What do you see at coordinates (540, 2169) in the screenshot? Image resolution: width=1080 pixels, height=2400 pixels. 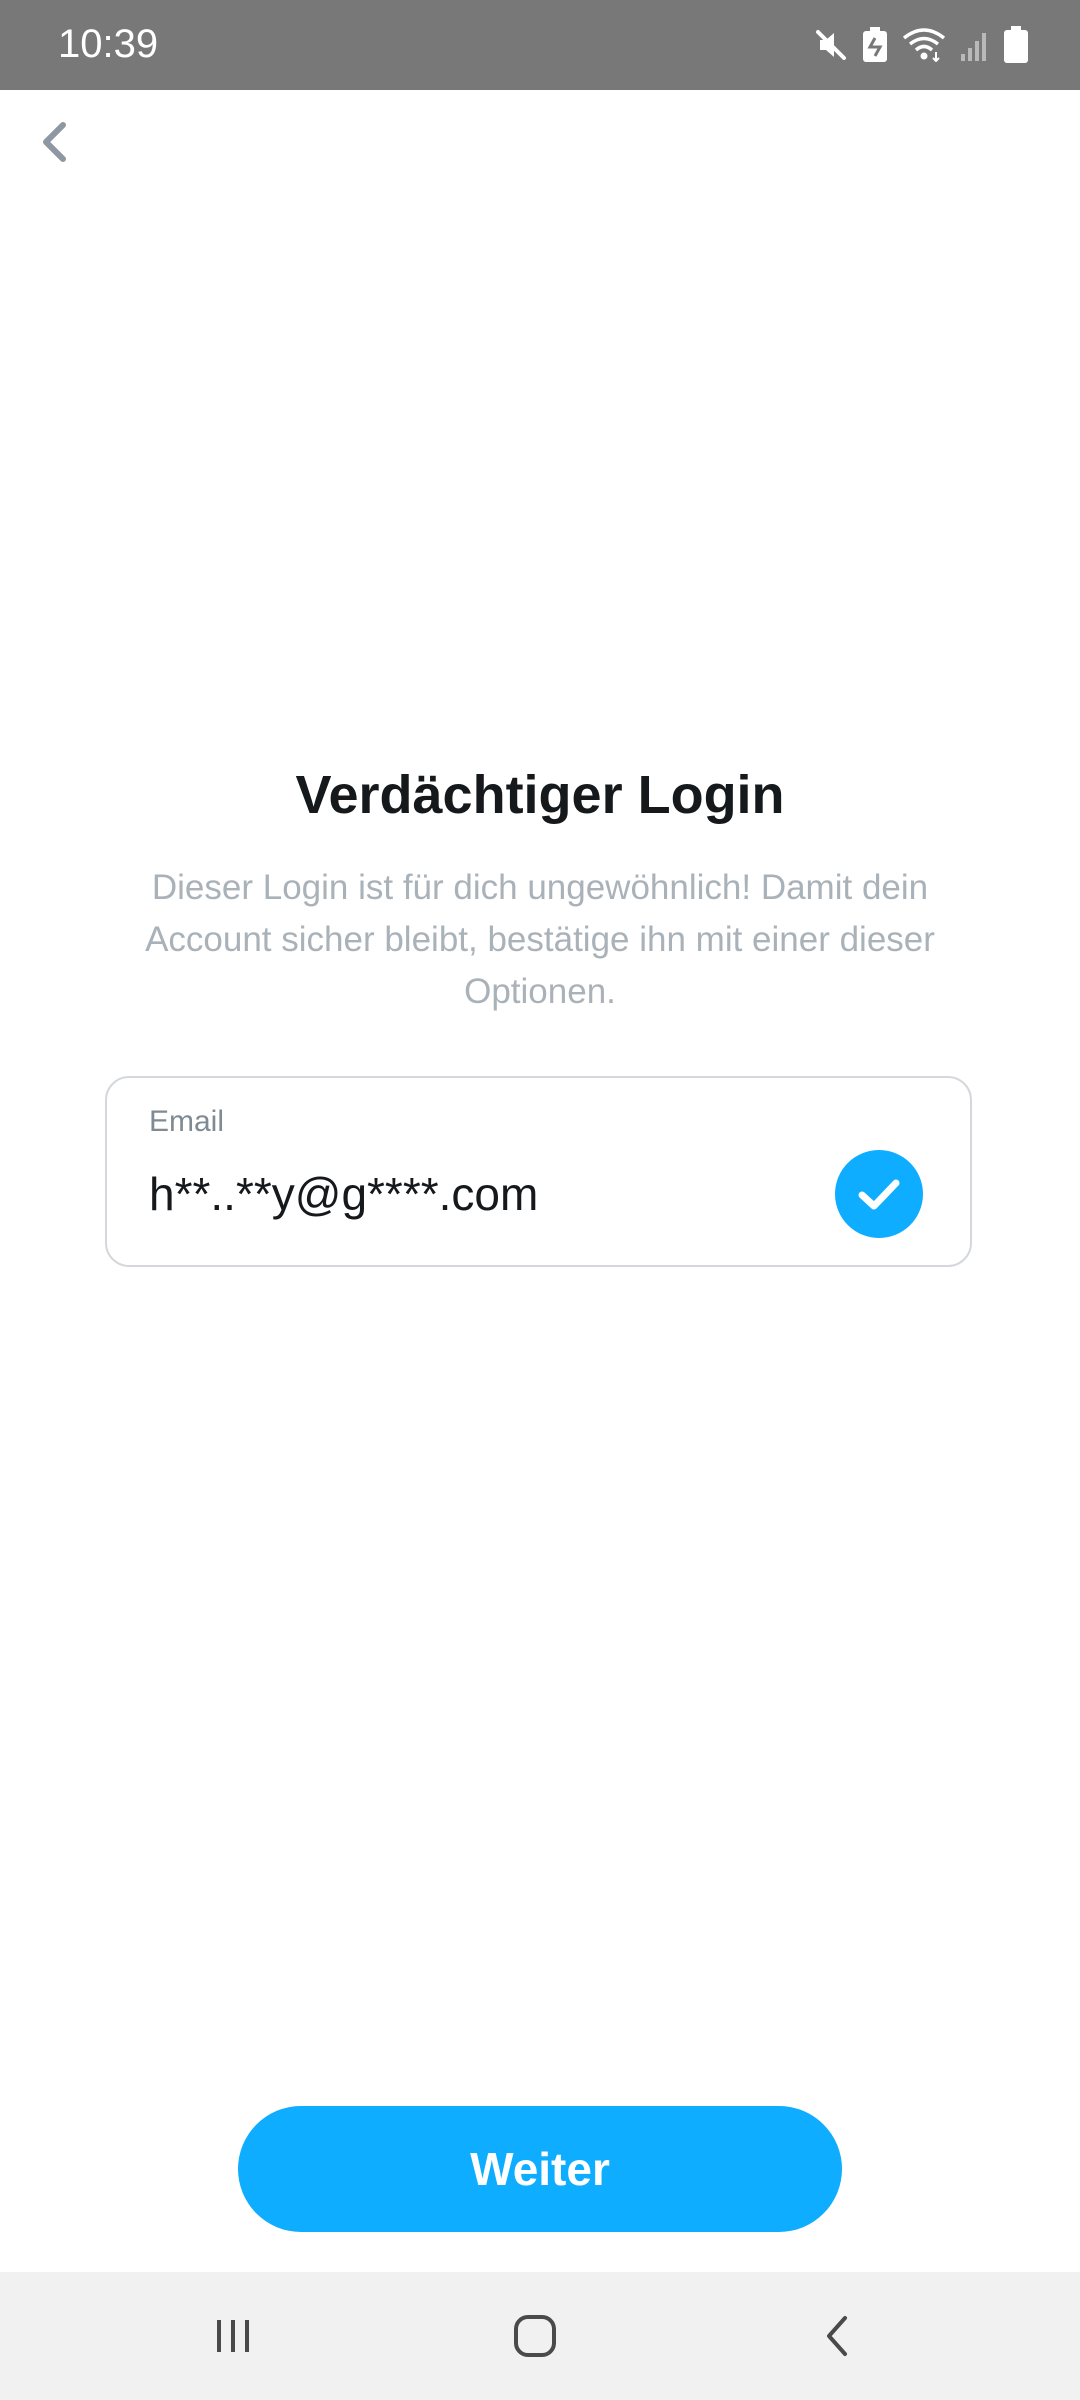 I see `continue-button: Weiter` at bounding box center [540, 2169].